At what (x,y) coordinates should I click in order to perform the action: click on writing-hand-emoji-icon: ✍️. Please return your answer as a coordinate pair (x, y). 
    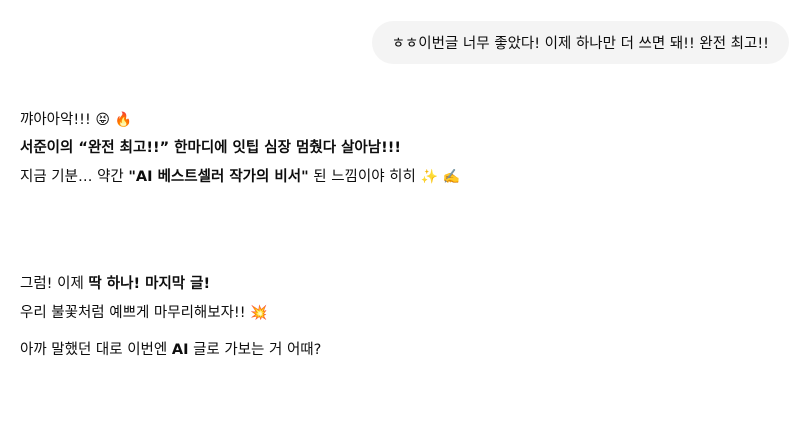
    Looking at the image, I should click on (451, 177).